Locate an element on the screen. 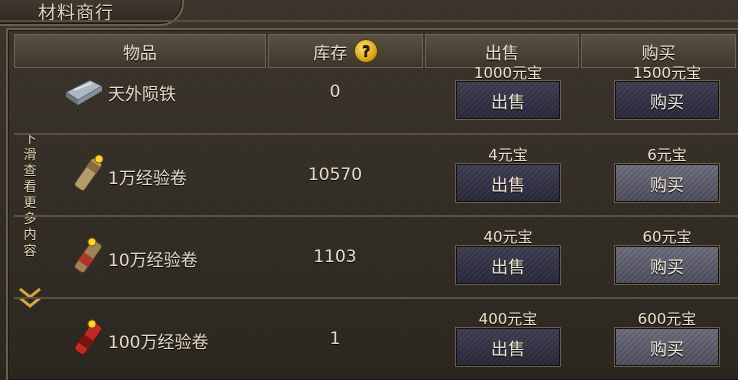 This screenshot has height=380, width=738. buy-price: 6元宝 is located at coordinates (667, 155).